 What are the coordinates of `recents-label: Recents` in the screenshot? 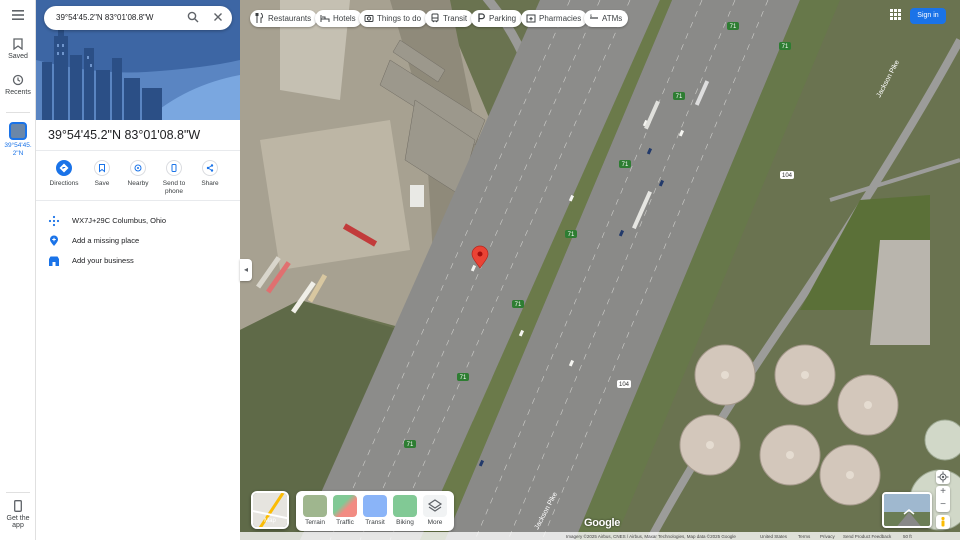 It's located at (18, 92).